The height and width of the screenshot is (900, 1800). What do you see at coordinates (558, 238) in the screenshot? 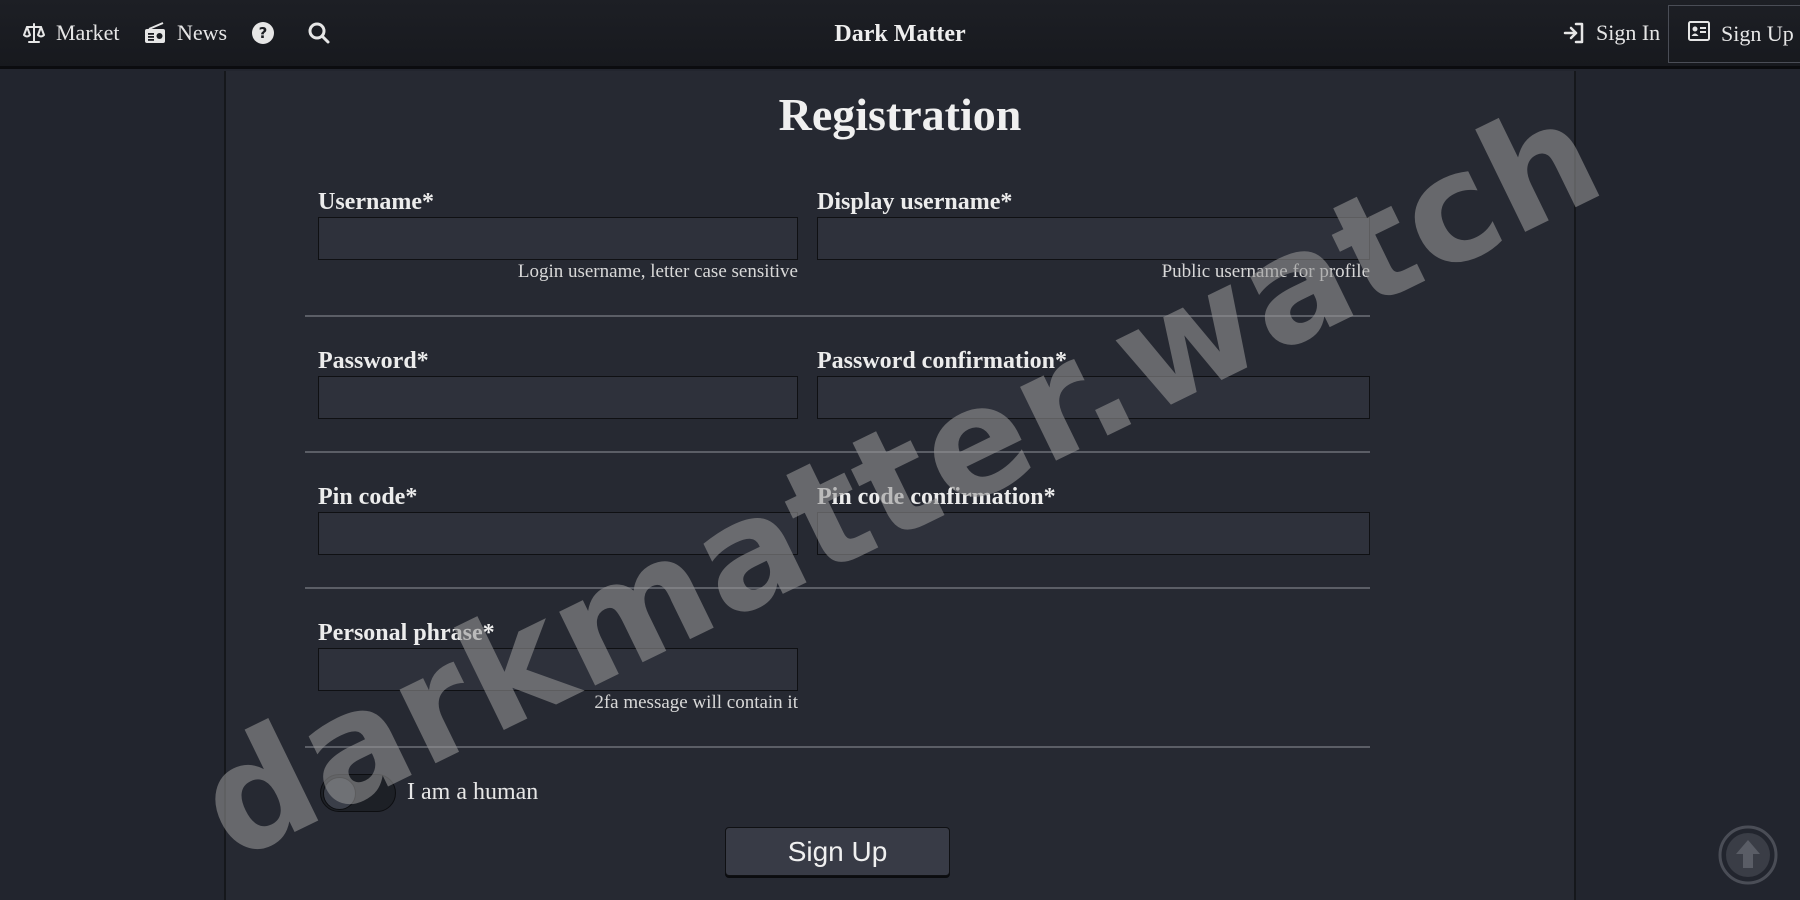
I see `username-input` at bounding box center [558, 238].